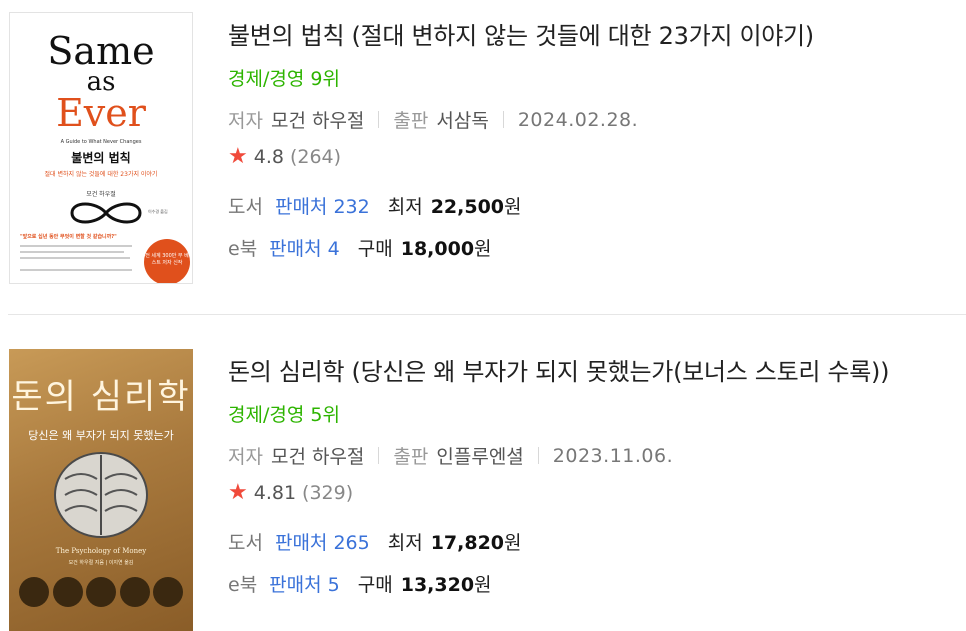 The width and height of the screenshot is (966, 631). I want to click on cover-badge: 전 세계 300만 부 베스트 저자 신작, so click(167, 261).